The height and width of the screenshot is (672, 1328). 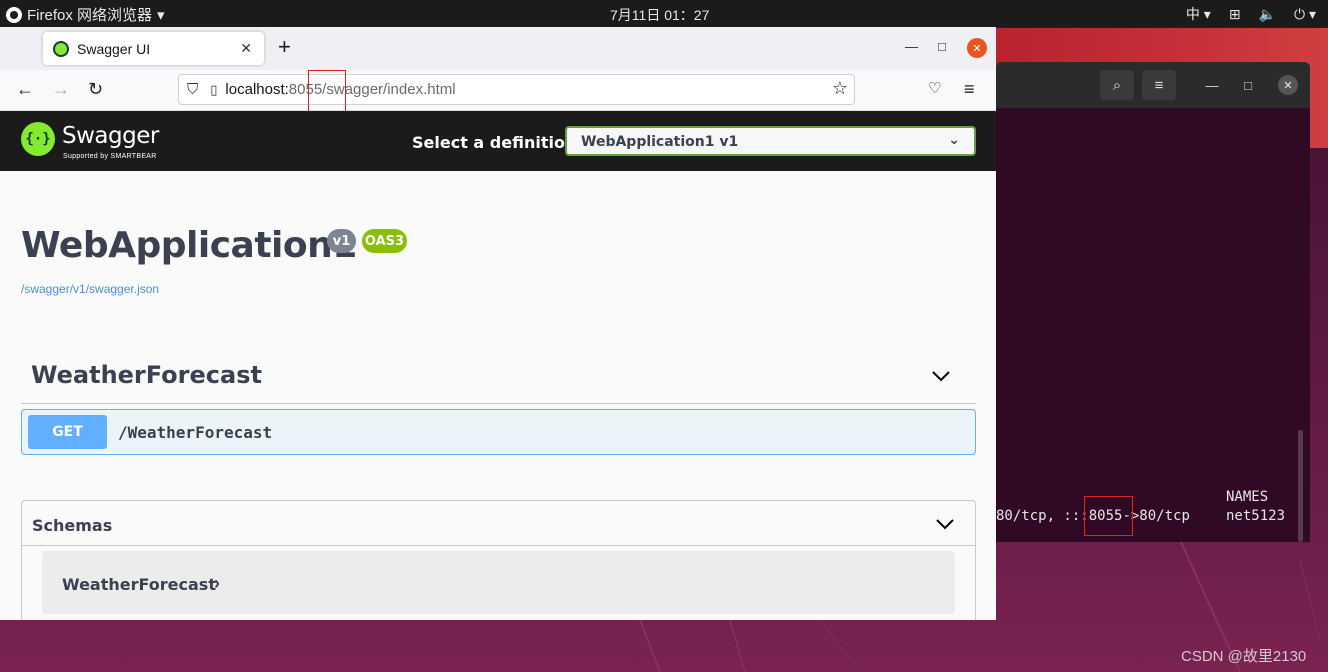 What do you see at coordinates (139, 584) in the screenshot?
I see `schema-model-name: WeatherForecast` at bounding box center [139, 584].